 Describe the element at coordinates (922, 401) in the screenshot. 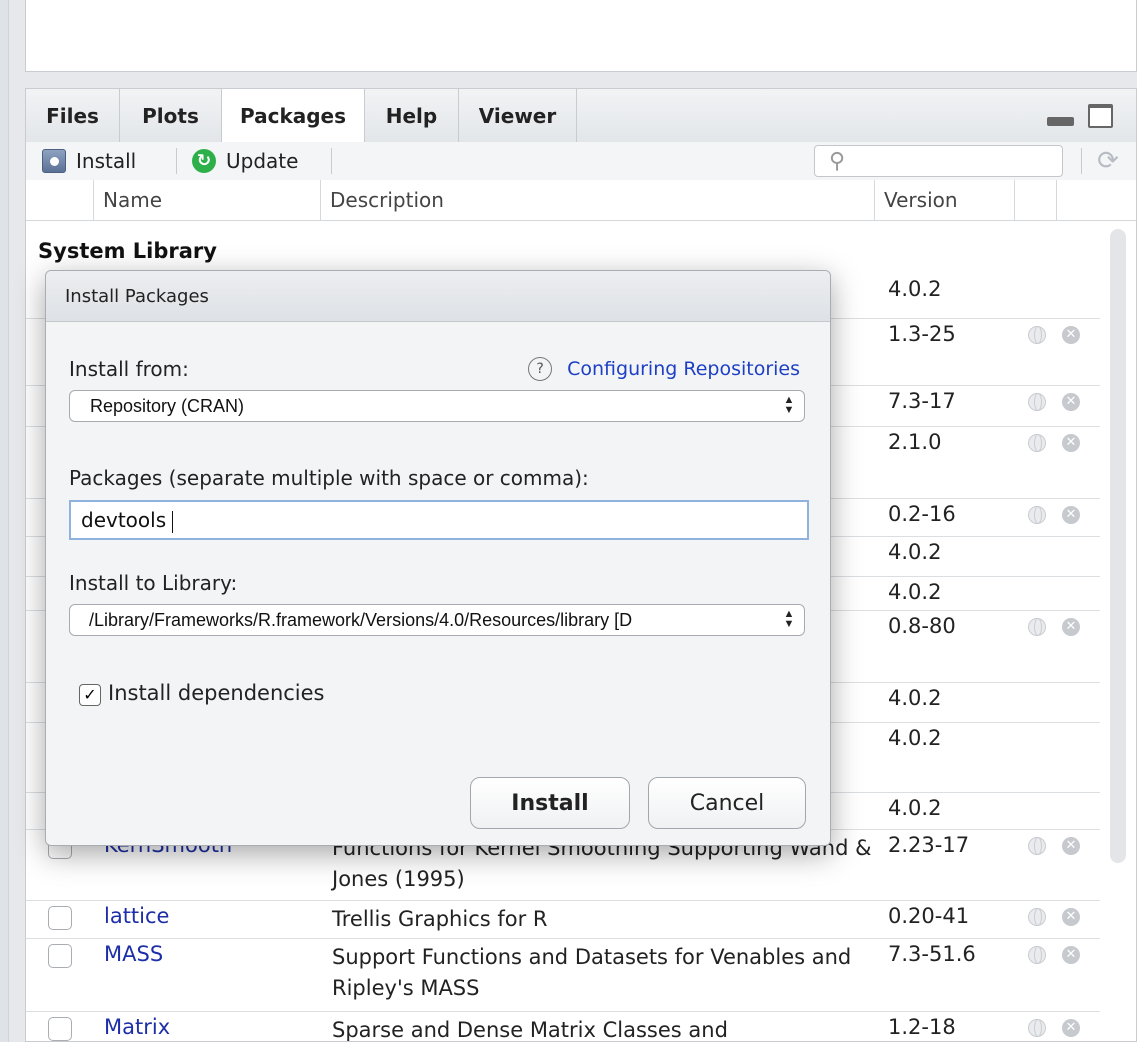

I see `package-version: 7.3-17` at that location.